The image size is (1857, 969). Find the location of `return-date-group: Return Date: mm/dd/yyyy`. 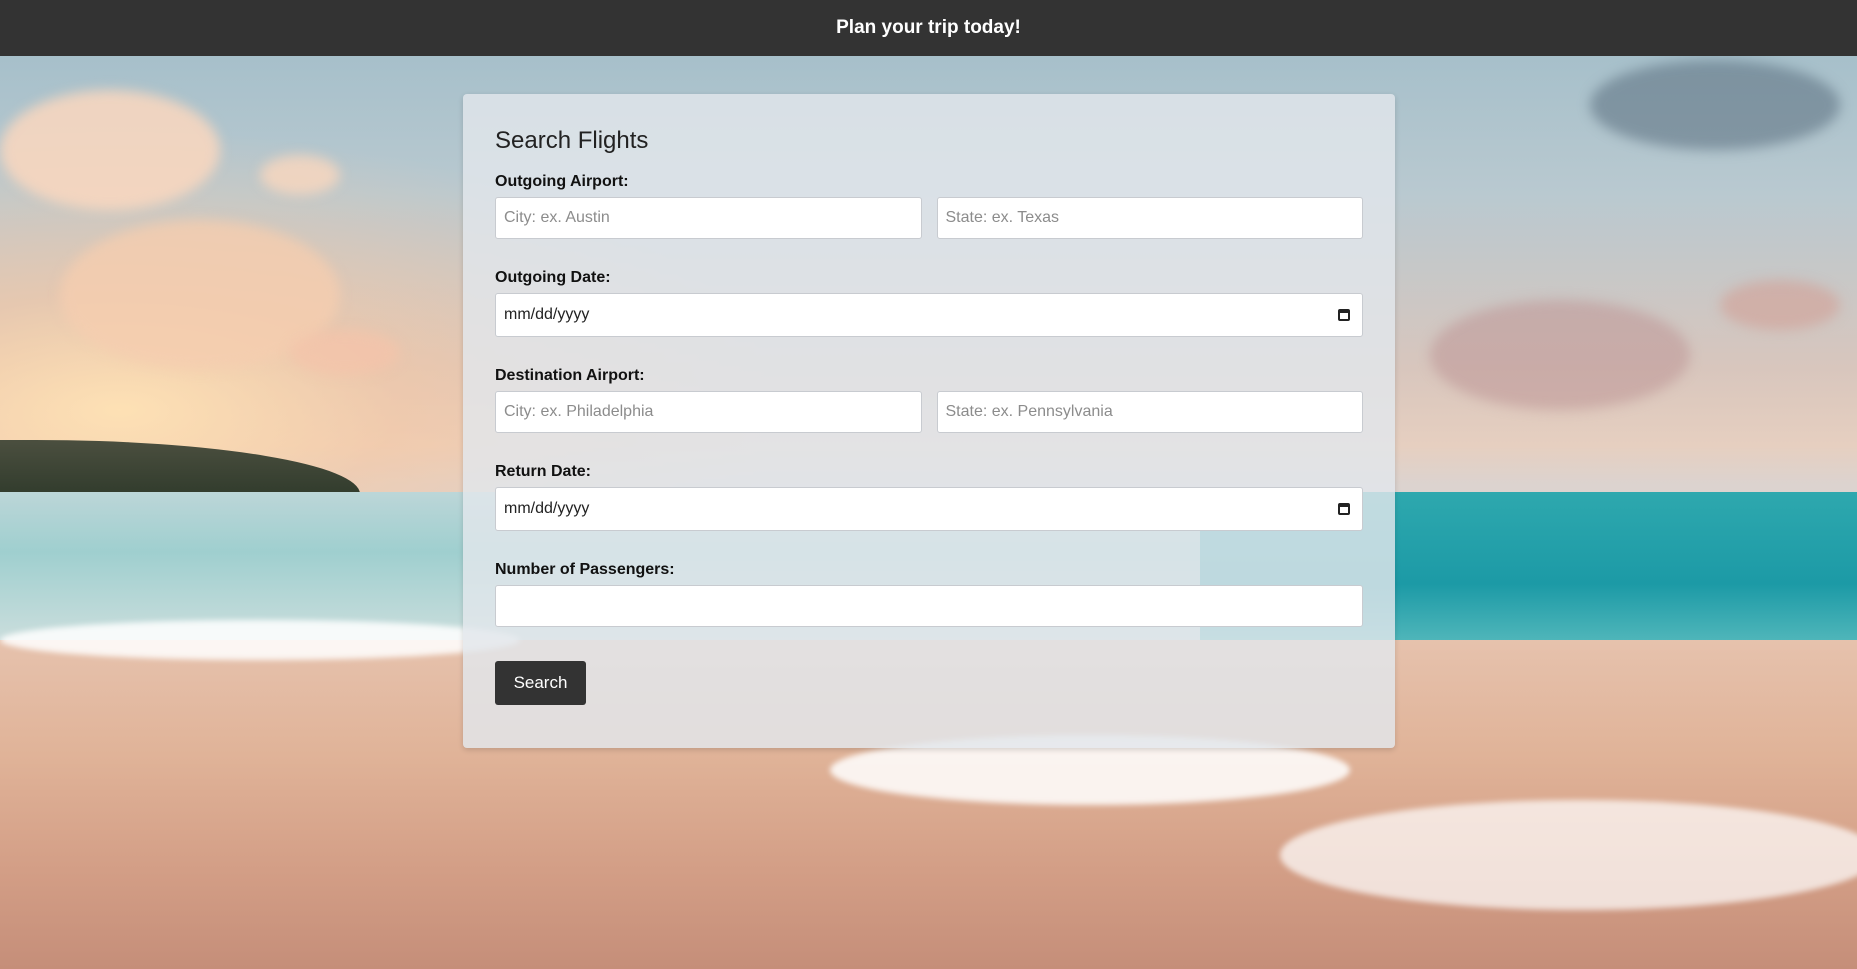

return-date-group: Return Date: mm/dd/yyyy is located at coordinates (929, 497).